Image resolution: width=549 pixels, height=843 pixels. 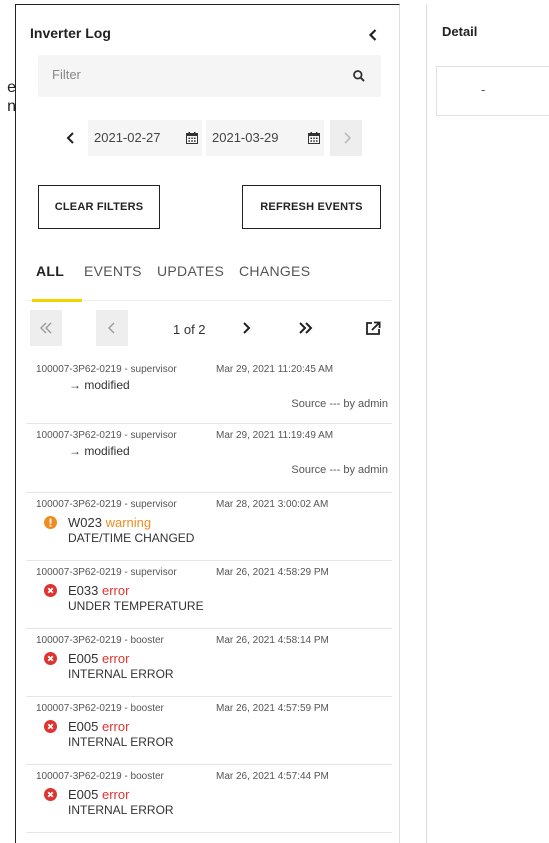 I want to click on prev-page-button, so click(x=112, y=328).